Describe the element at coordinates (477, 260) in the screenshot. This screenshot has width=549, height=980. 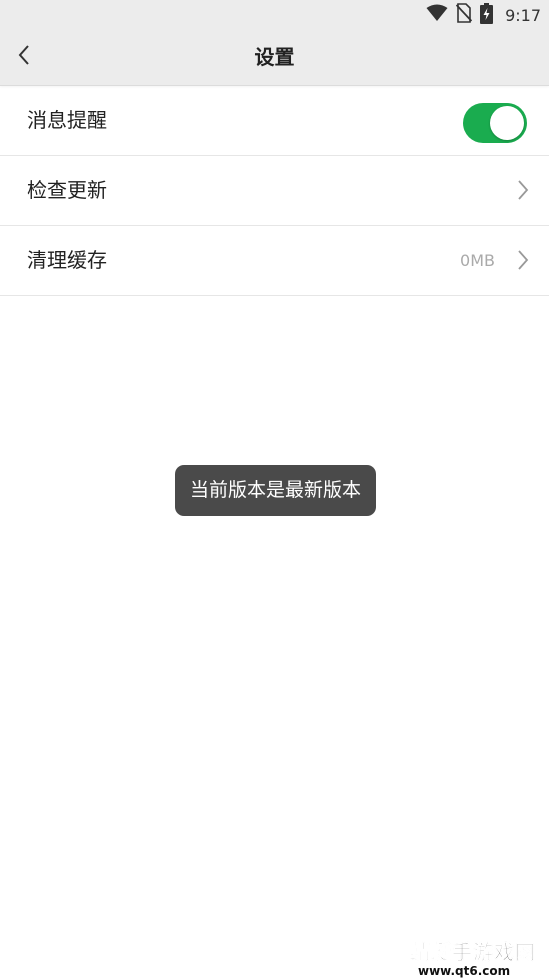
I see `cache-size-value: 0MB` at that location.